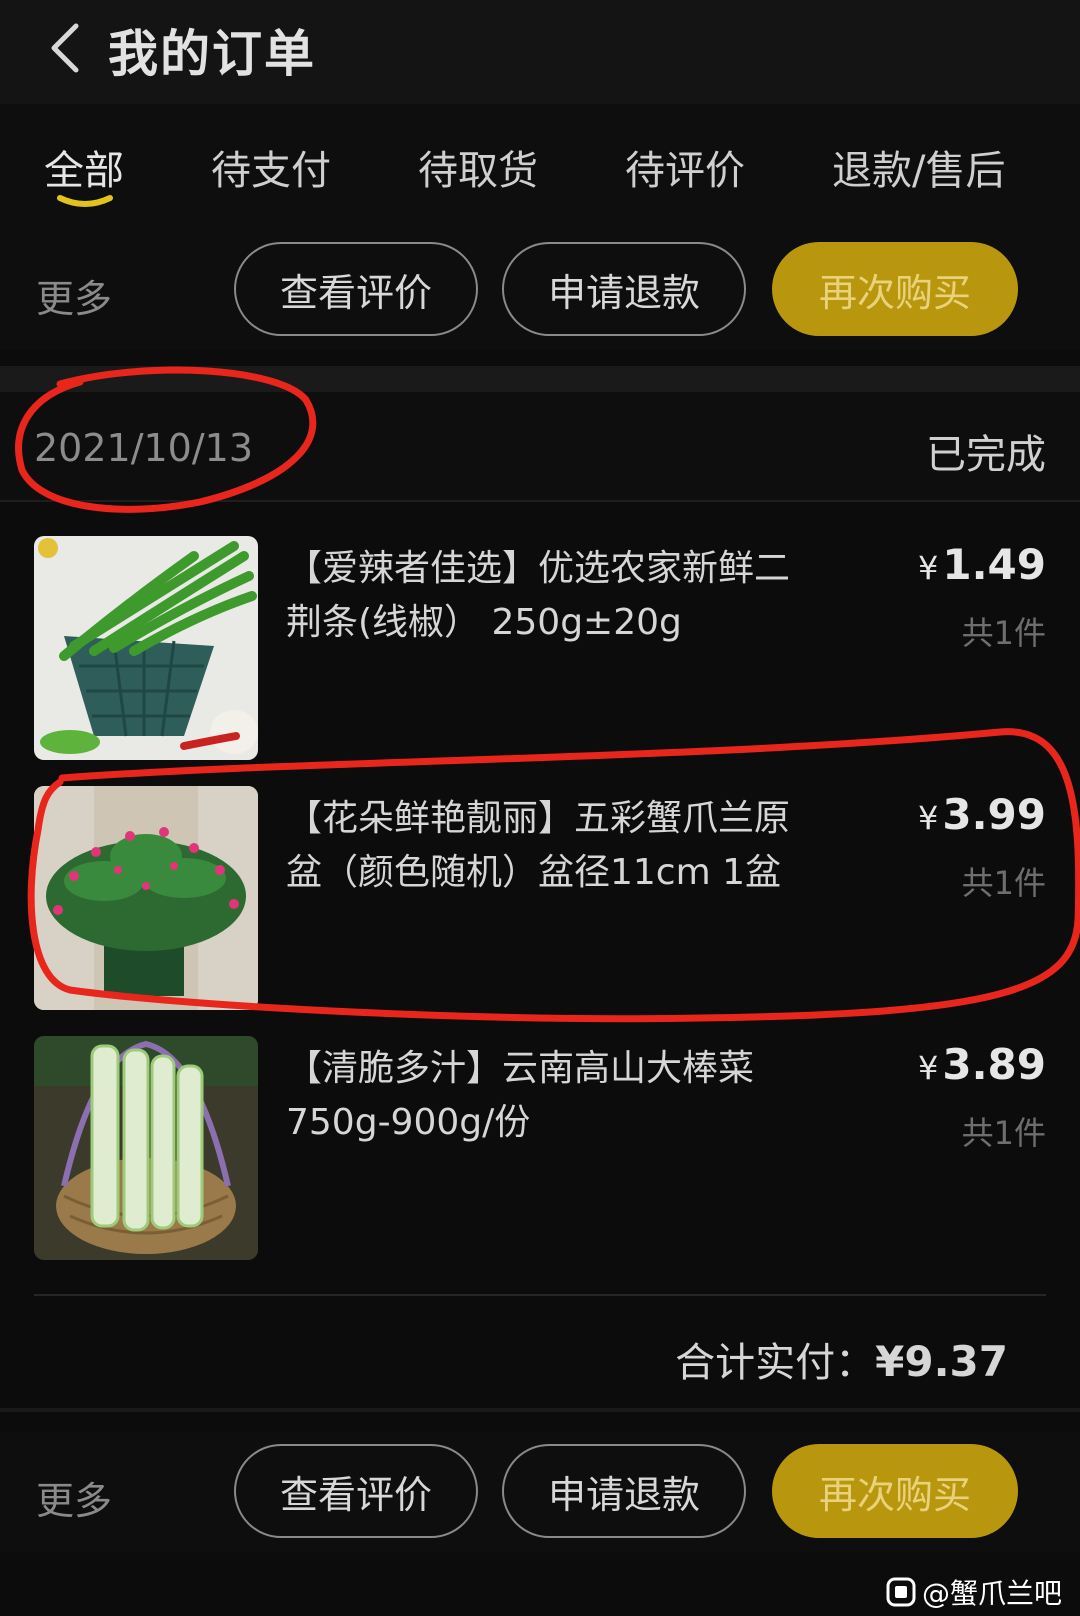  What do you see at coordinates (144, 448) in the screenshot?
I see `order-date: 2021/10/13` at bounding box center [144, 448].